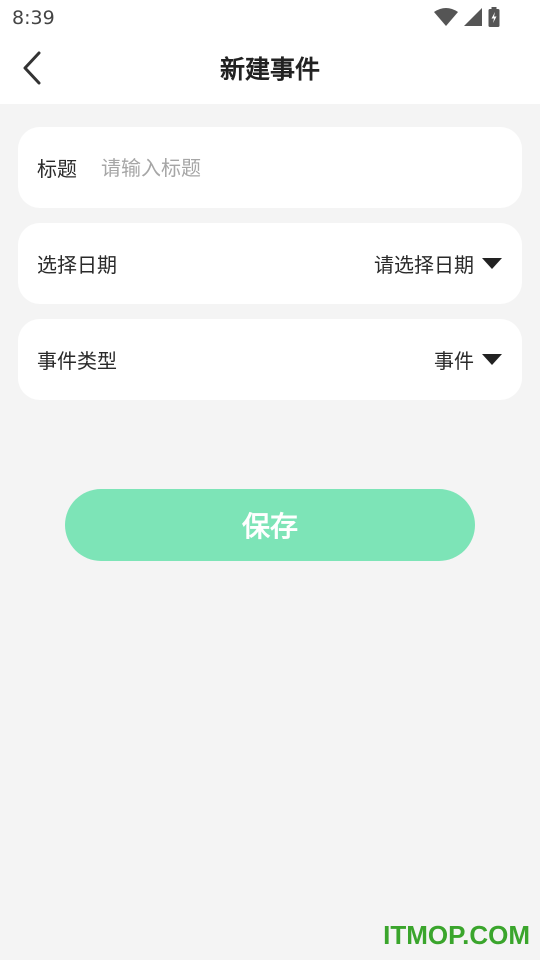 The image size is (540, 960). I want to click on event-type-label: 事件类型, so click(77, 361).